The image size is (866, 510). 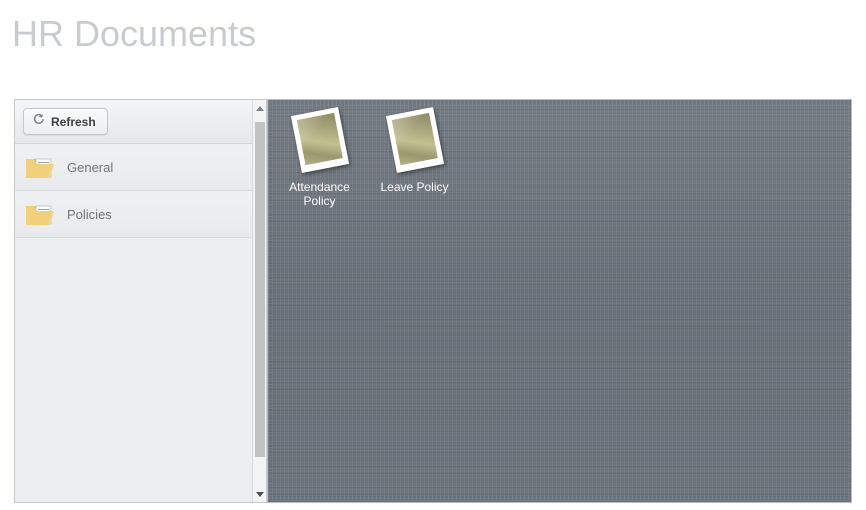 What do you see at coordinates (38, 122) in the screenshot?
I see `refresh-circular-arrow-icon` at bounding box center [38, 122].